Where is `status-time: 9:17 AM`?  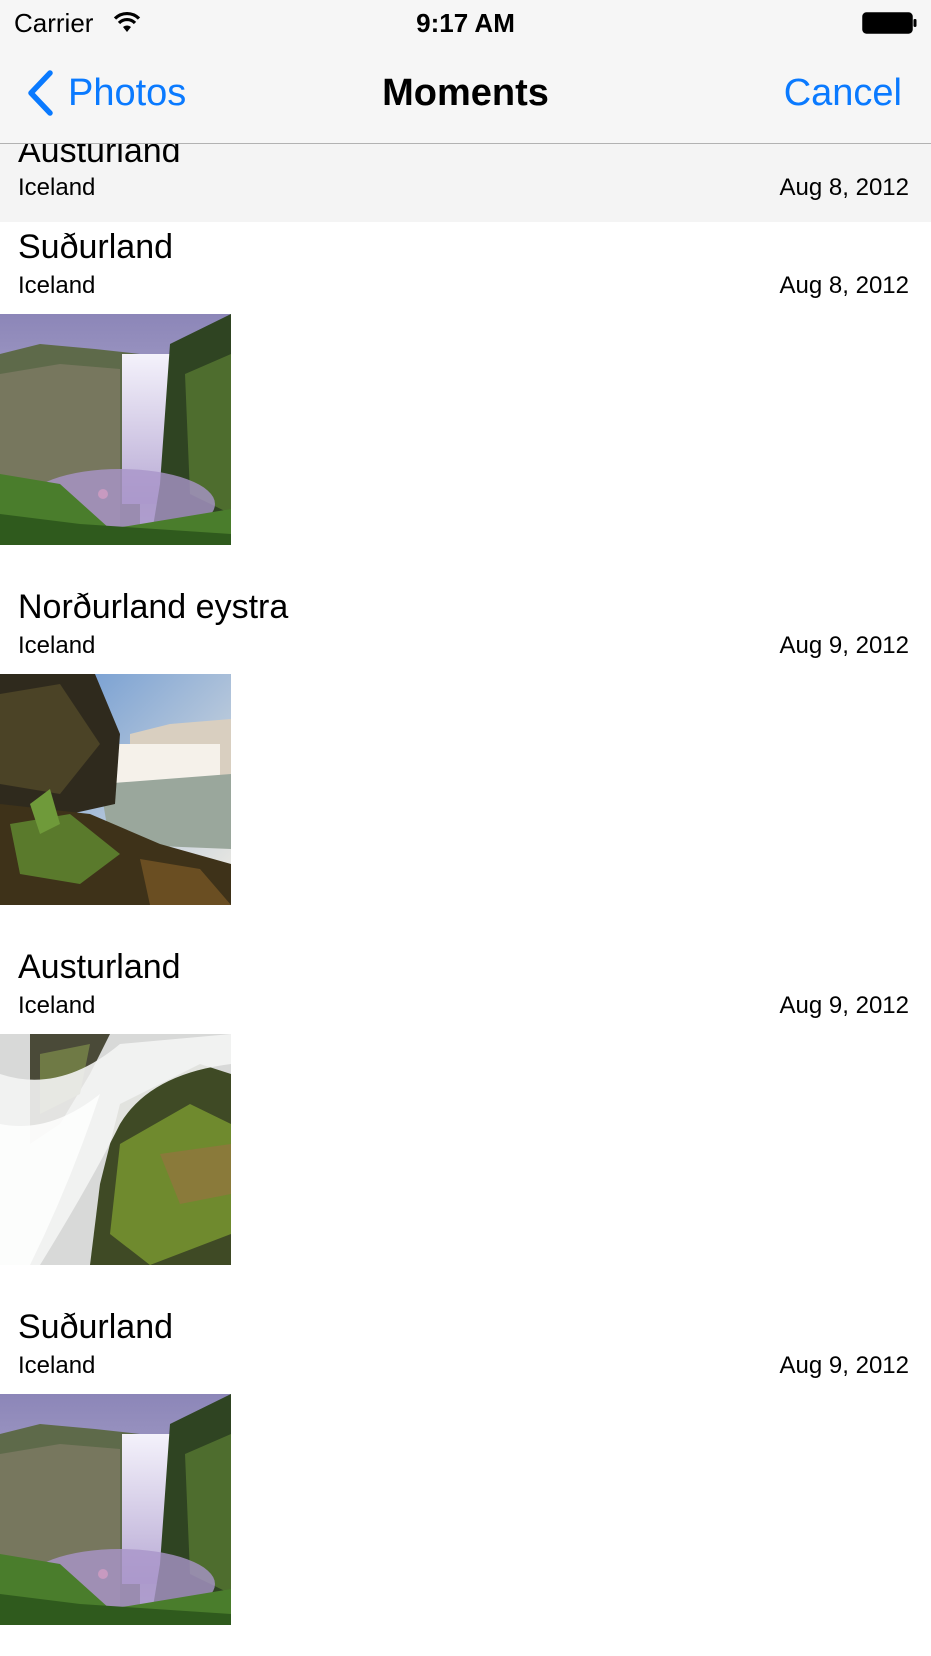
status-time: 9:17 AM is located at coordinates (465, 23).